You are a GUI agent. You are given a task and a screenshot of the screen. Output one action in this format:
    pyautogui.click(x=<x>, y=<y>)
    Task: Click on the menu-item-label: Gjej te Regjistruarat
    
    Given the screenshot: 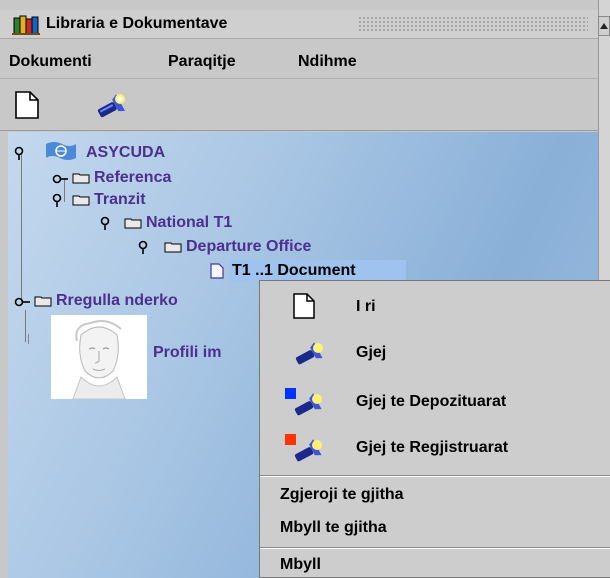 What is the action you would take?
    pyautogui.click(x=432, y=447)
    